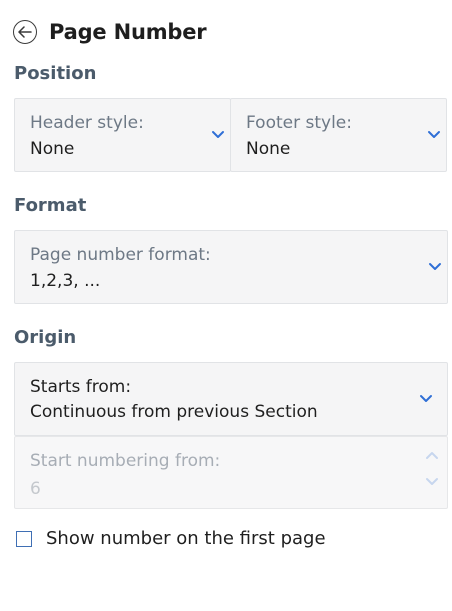 This screenshot has width=452, height=611. I want to click on arrow-left-icon, so click(25, 32).